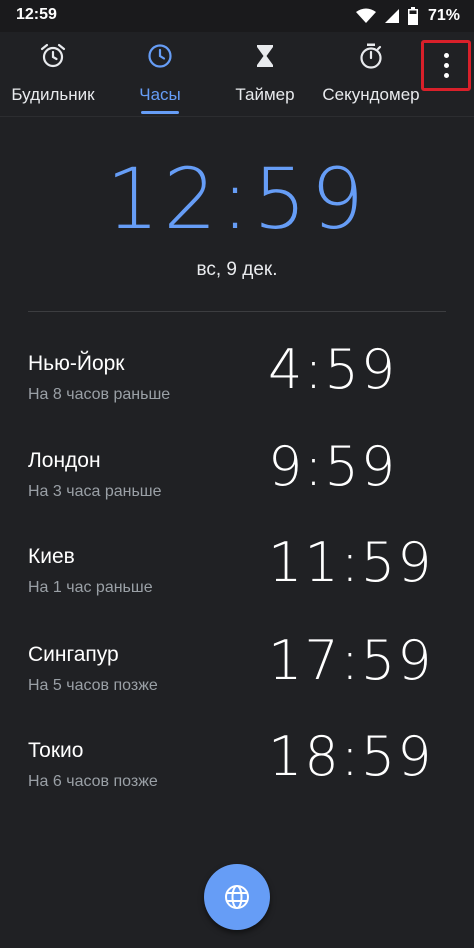  What do you see at coordinates (371, 94) in the screenshot?
I see `tab-label: Секундомер` at bounding box center [371, 94].